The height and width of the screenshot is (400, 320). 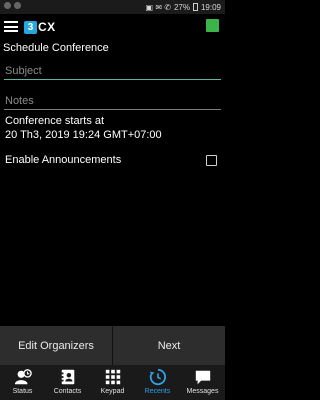 I want to click on tab-messages: Messages, so click(x=202, y=382).